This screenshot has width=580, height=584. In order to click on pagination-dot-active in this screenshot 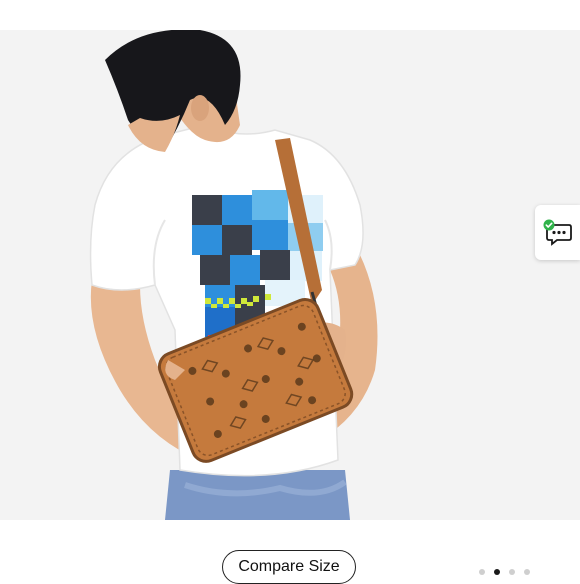, I will do `click(497, 572)`.